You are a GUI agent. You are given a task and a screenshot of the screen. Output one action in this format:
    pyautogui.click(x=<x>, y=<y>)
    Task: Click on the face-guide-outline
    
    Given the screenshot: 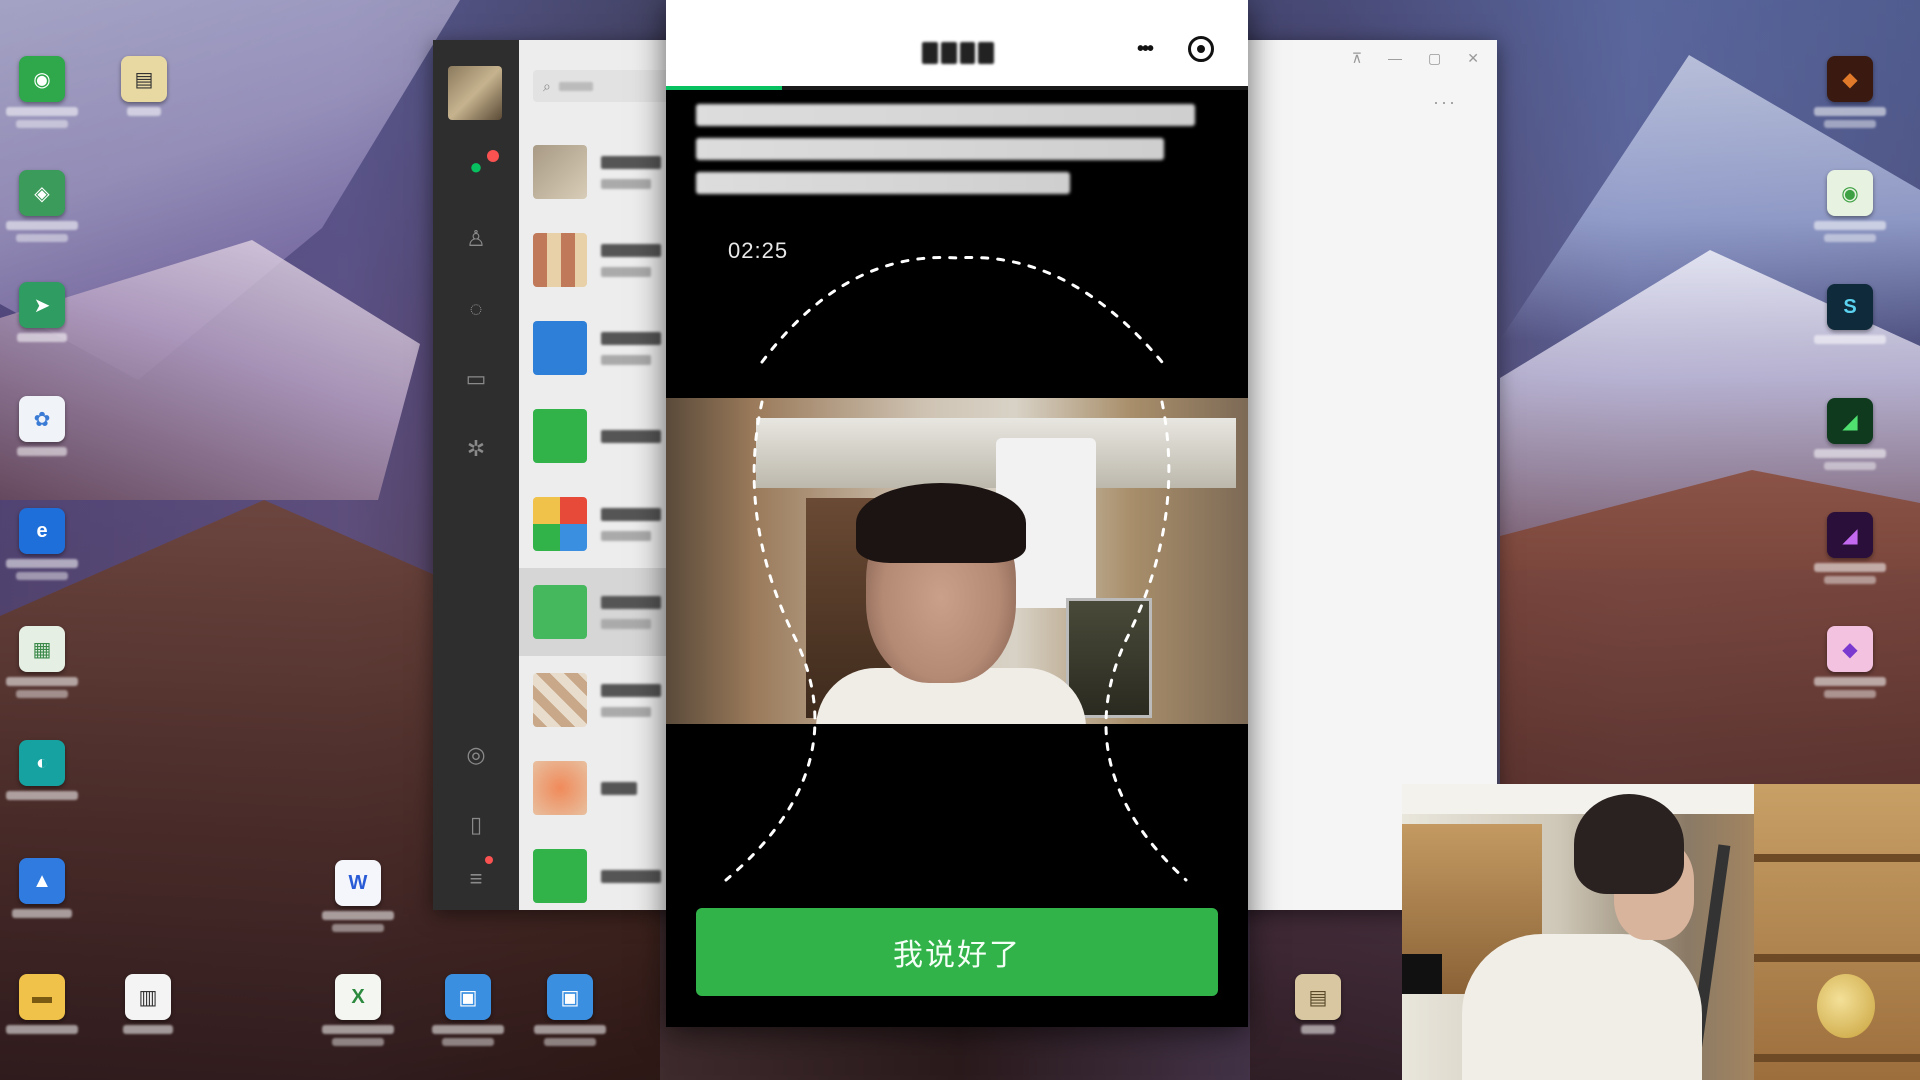 What is the action you would take?
    pyautogui.click(x=956, y=568)
    